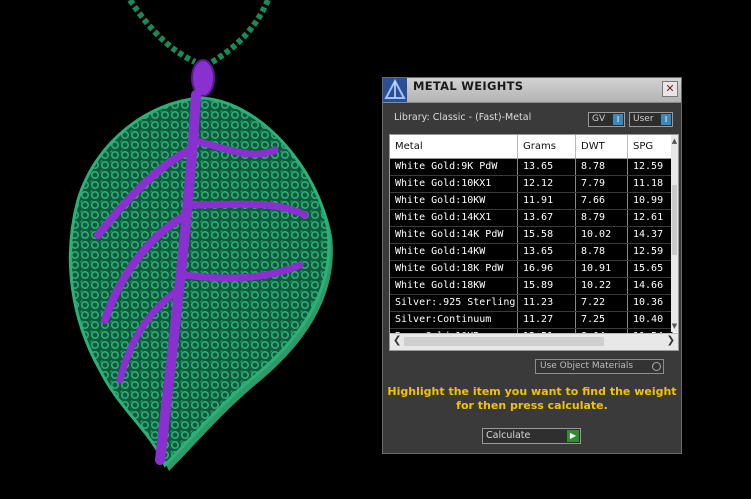 The height and width of the screenshot is (499, 751). I want to click on horizontal-scroll-thumb, so click(504, 341).